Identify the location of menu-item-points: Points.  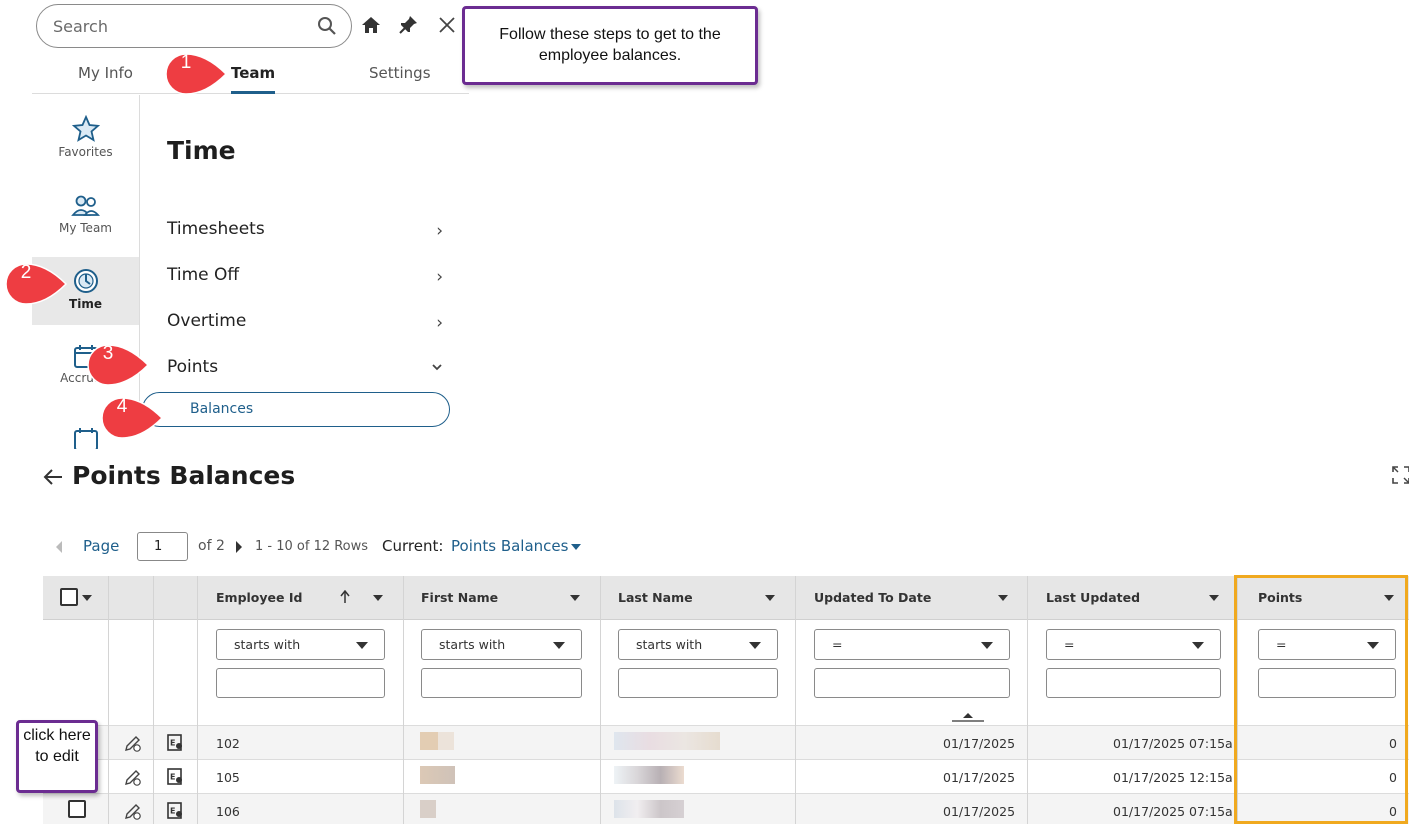
(307, 371).